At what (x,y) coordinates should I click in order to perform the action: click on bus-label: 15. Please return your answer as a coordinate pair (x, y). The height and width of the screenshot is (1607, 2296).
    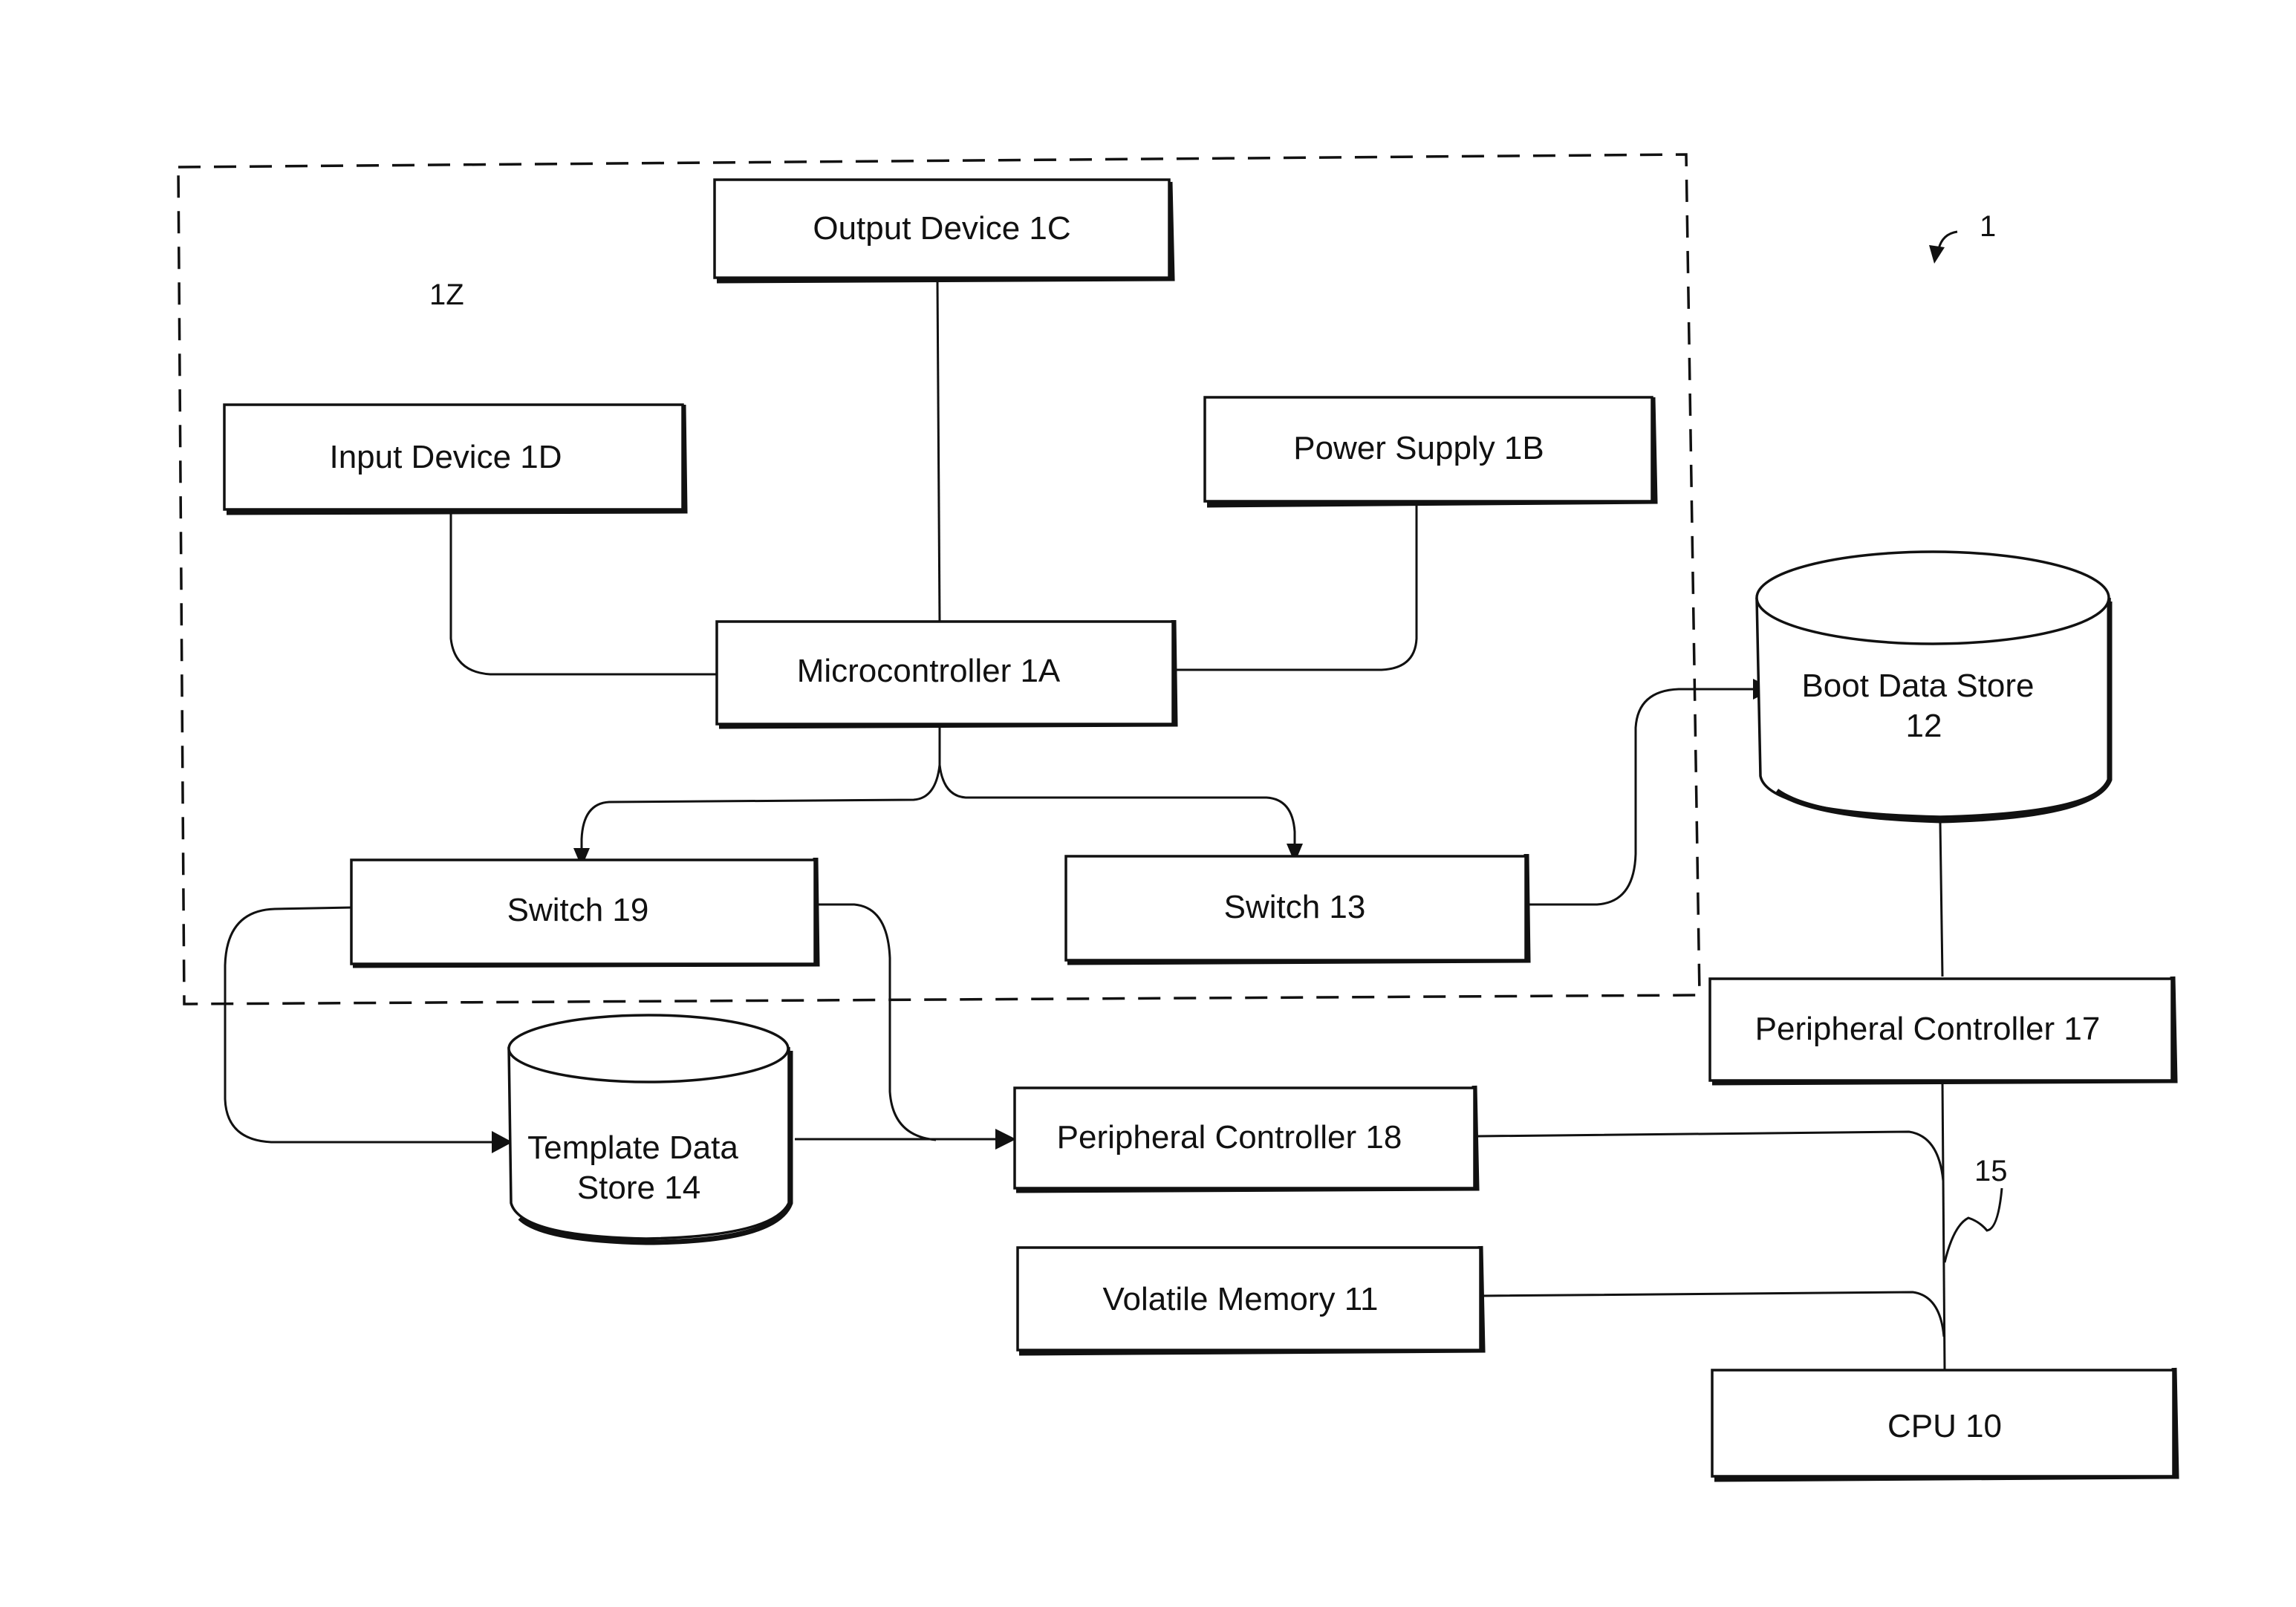
    Looking at the image, I should click on (1991, 1171).